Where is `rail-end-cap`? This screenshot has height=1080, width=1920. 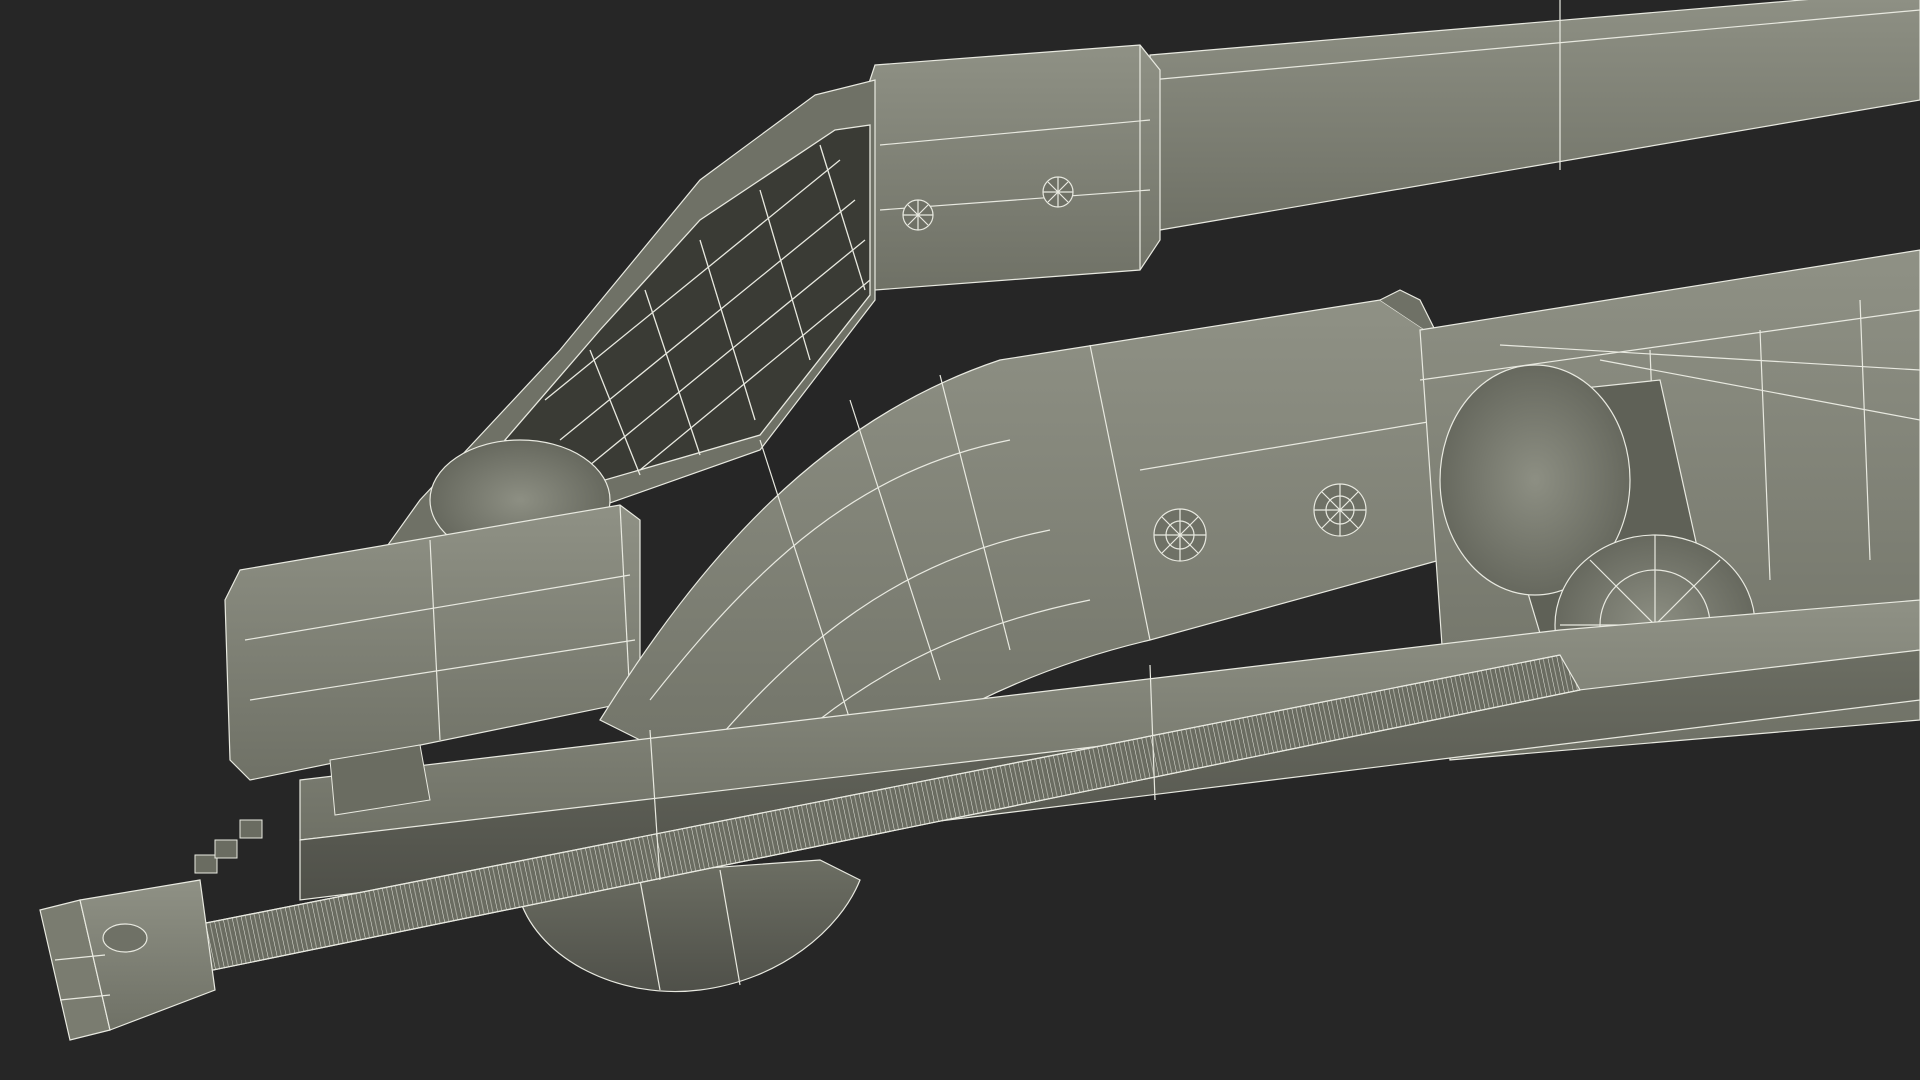 rail-end-cap is located at coordinates (127, 960).